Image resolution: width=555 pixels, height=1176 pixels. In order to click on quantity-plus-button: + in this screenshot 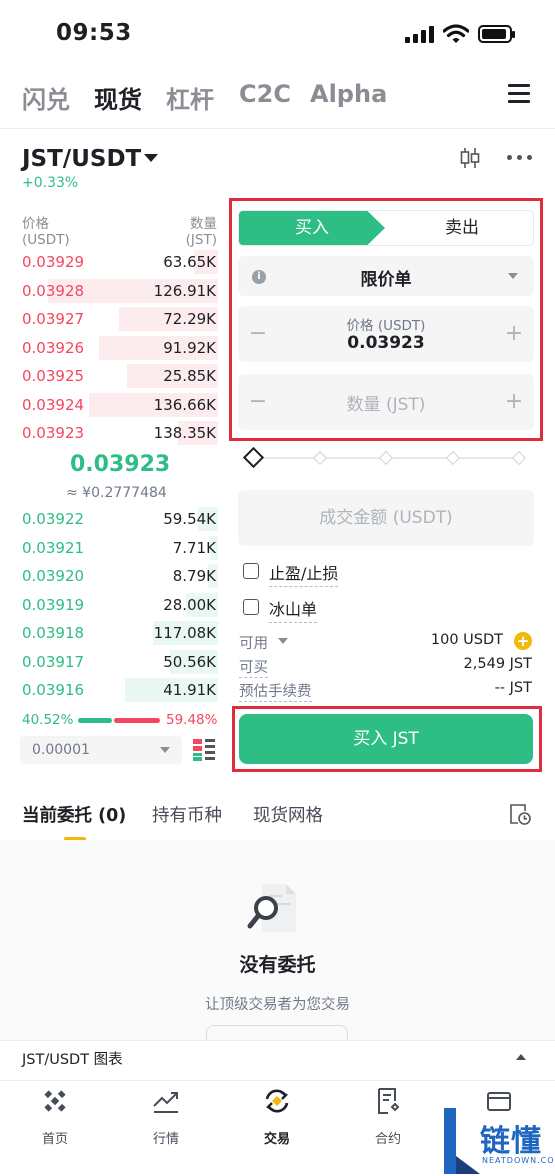, I will do `click(514, 402)`.